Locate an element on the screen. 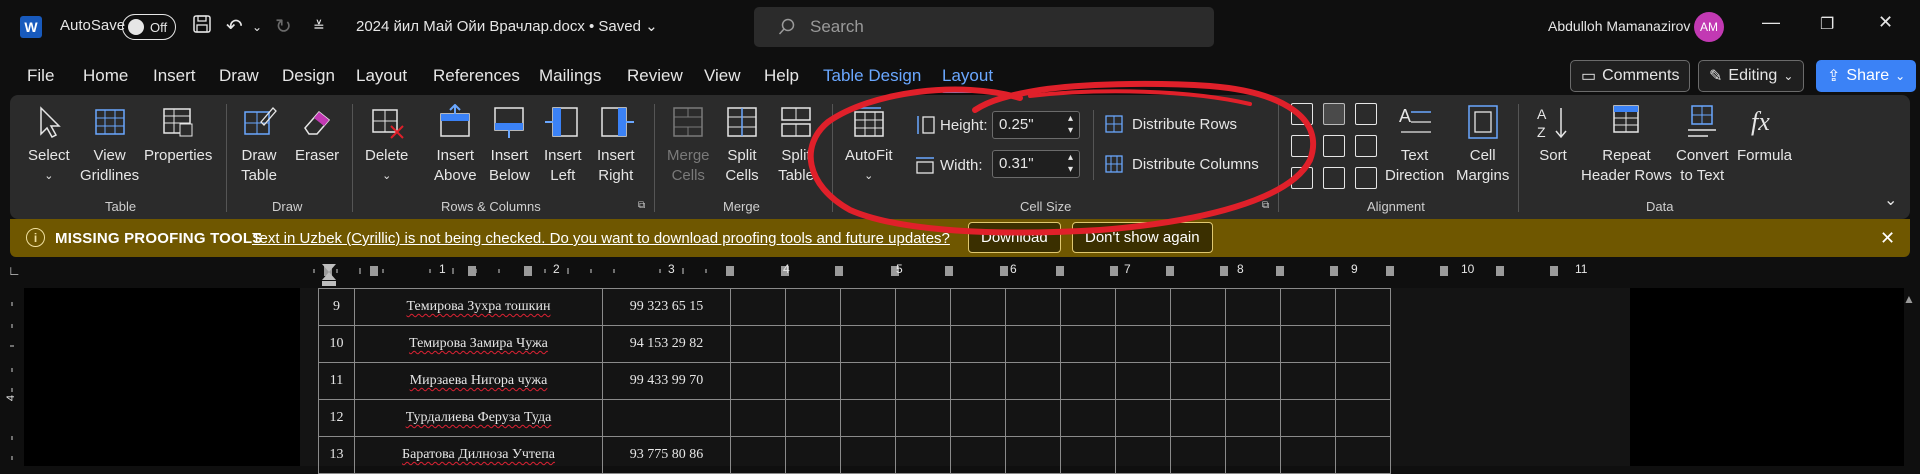  minimize-icon: — is located at coordinates (1771, 22).